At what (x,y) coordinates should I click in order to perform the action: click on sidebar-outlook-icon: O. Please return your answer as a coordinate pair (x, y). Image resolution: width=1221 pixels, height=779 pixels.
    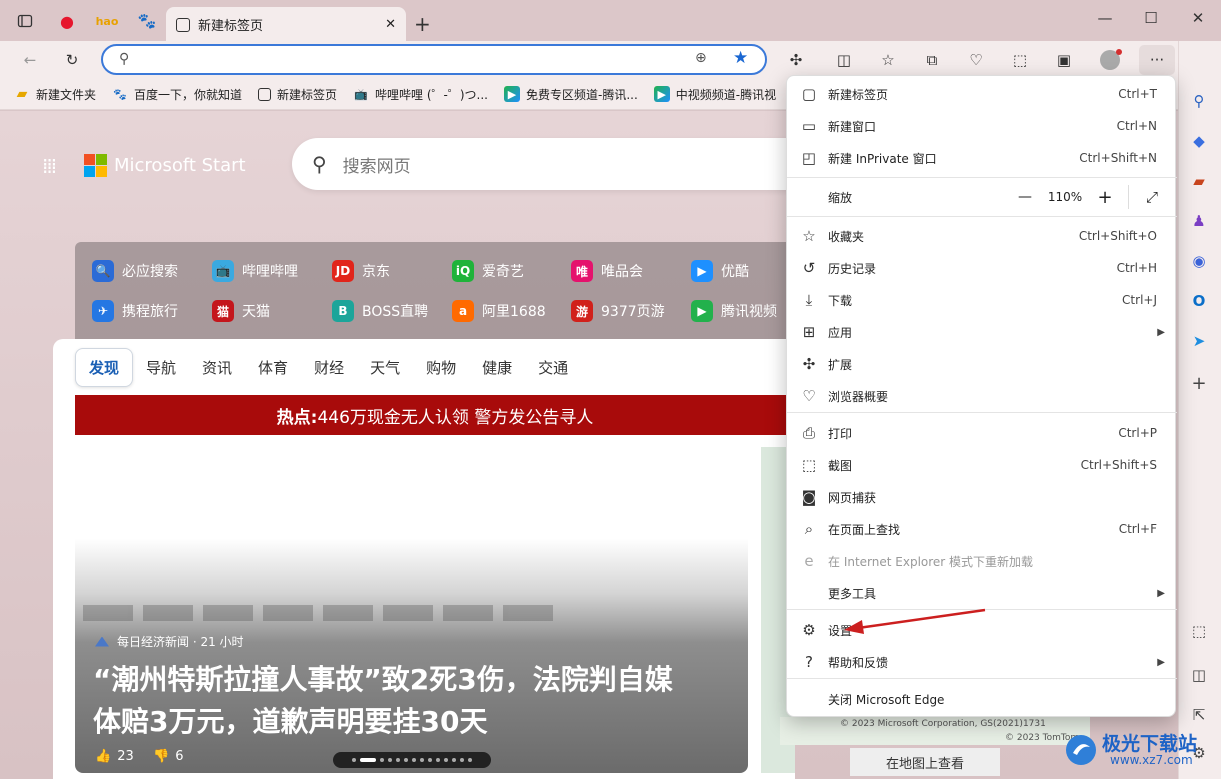
    Looking at the image, I should click on (1199, 301).